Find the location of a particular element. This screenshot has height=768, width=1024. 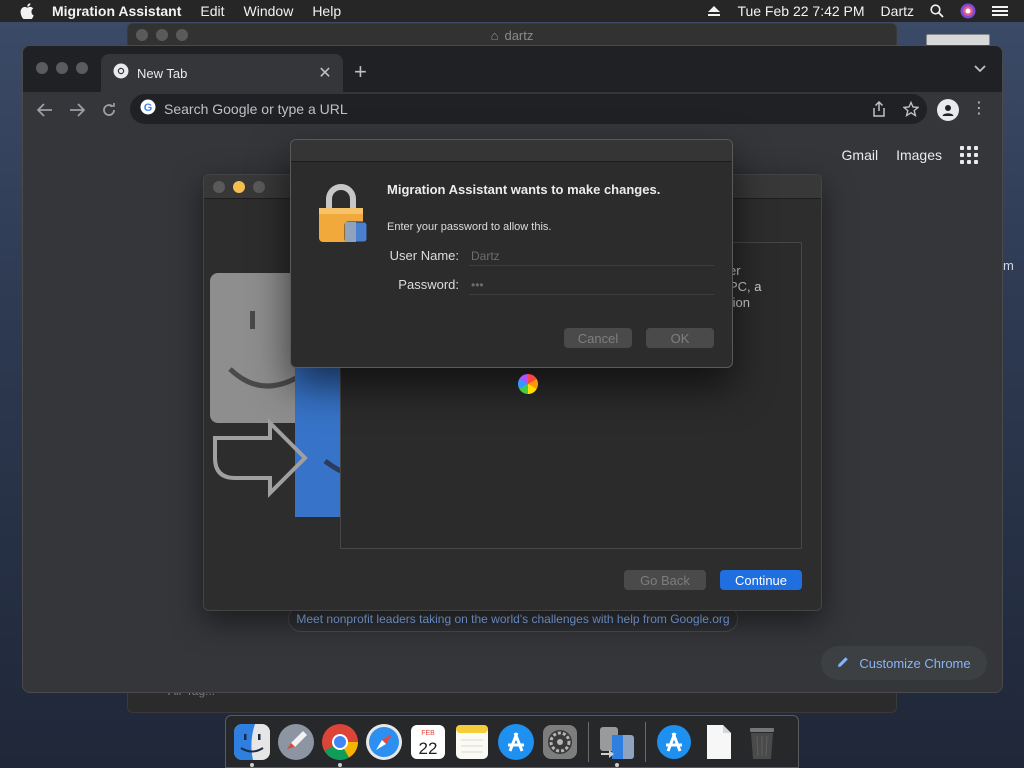

gmail-link: Gmail is located at coordinates (860, 155).